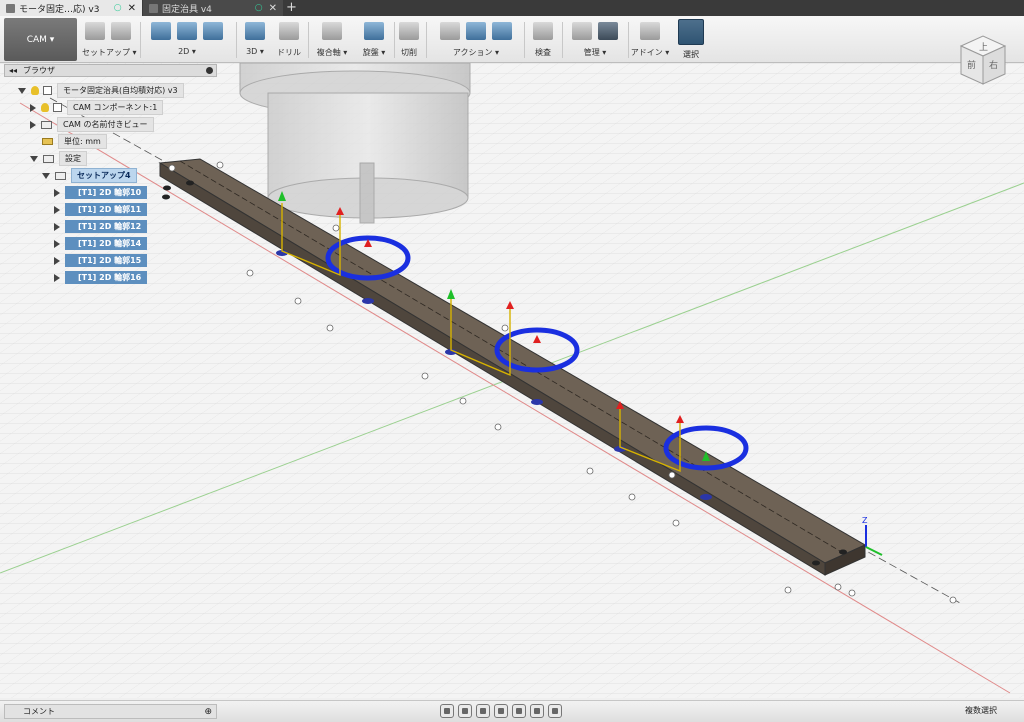  What do you see at coordinates (409, 52) in the screenshot?
I see `cutting-group-label: 切削` at bounding box center [409, 52].